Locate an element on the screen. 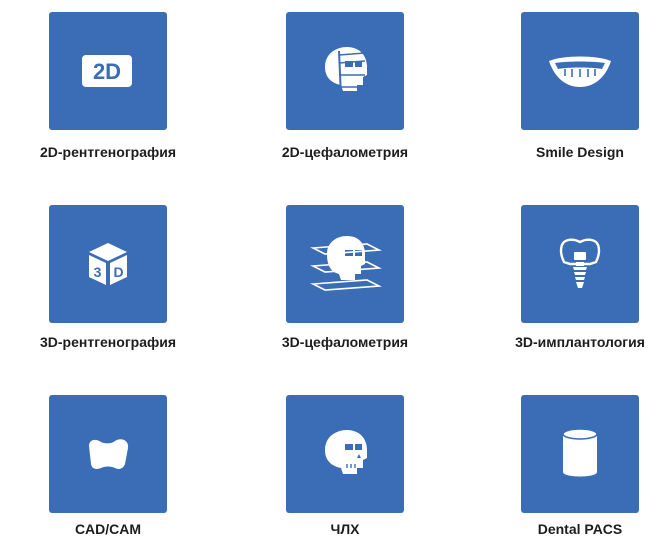  tile-maxillofacial-surgery is located at coordinates (345, 454).